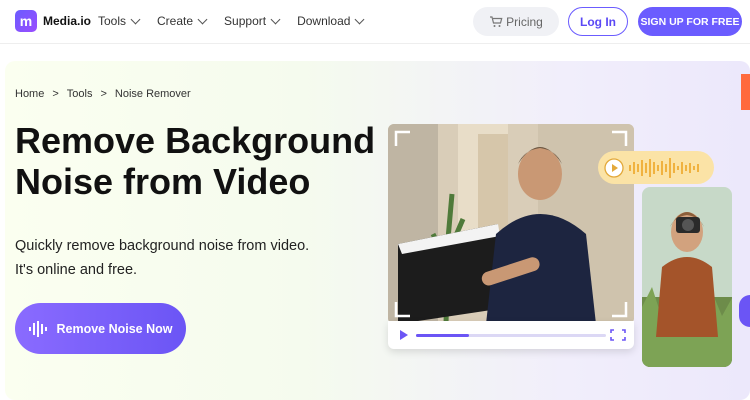 The width and height of the screenshot is (750, 400). I want to click on breadcrumb-tools: Tools, so click(80, 94).